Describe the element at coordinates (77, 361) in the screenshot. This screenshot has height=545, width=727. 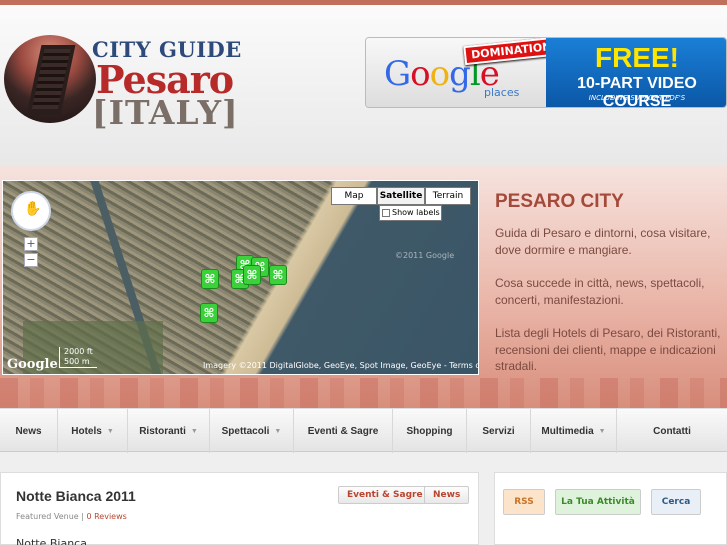
I see `scale-m: 500 m` at that location.